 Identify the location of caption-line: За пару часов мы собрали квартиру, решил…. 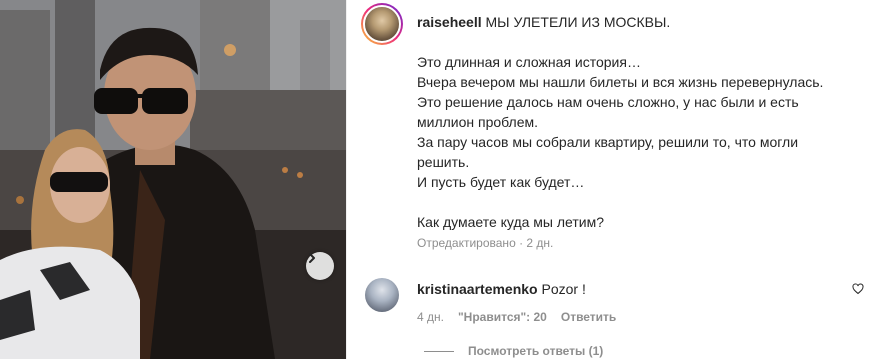
(608, 142).